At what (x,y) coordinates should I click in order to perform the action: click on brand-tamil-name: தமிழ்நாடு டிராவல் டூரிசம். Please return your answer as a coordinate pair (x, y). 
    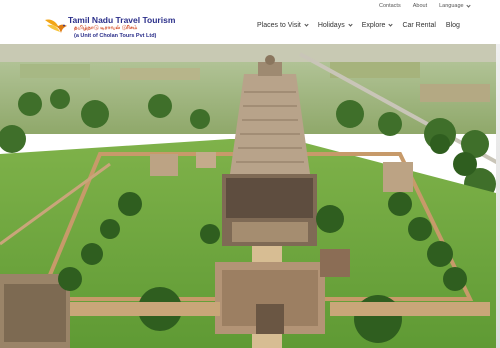
    Looking at the image, I should click on (106, 28).